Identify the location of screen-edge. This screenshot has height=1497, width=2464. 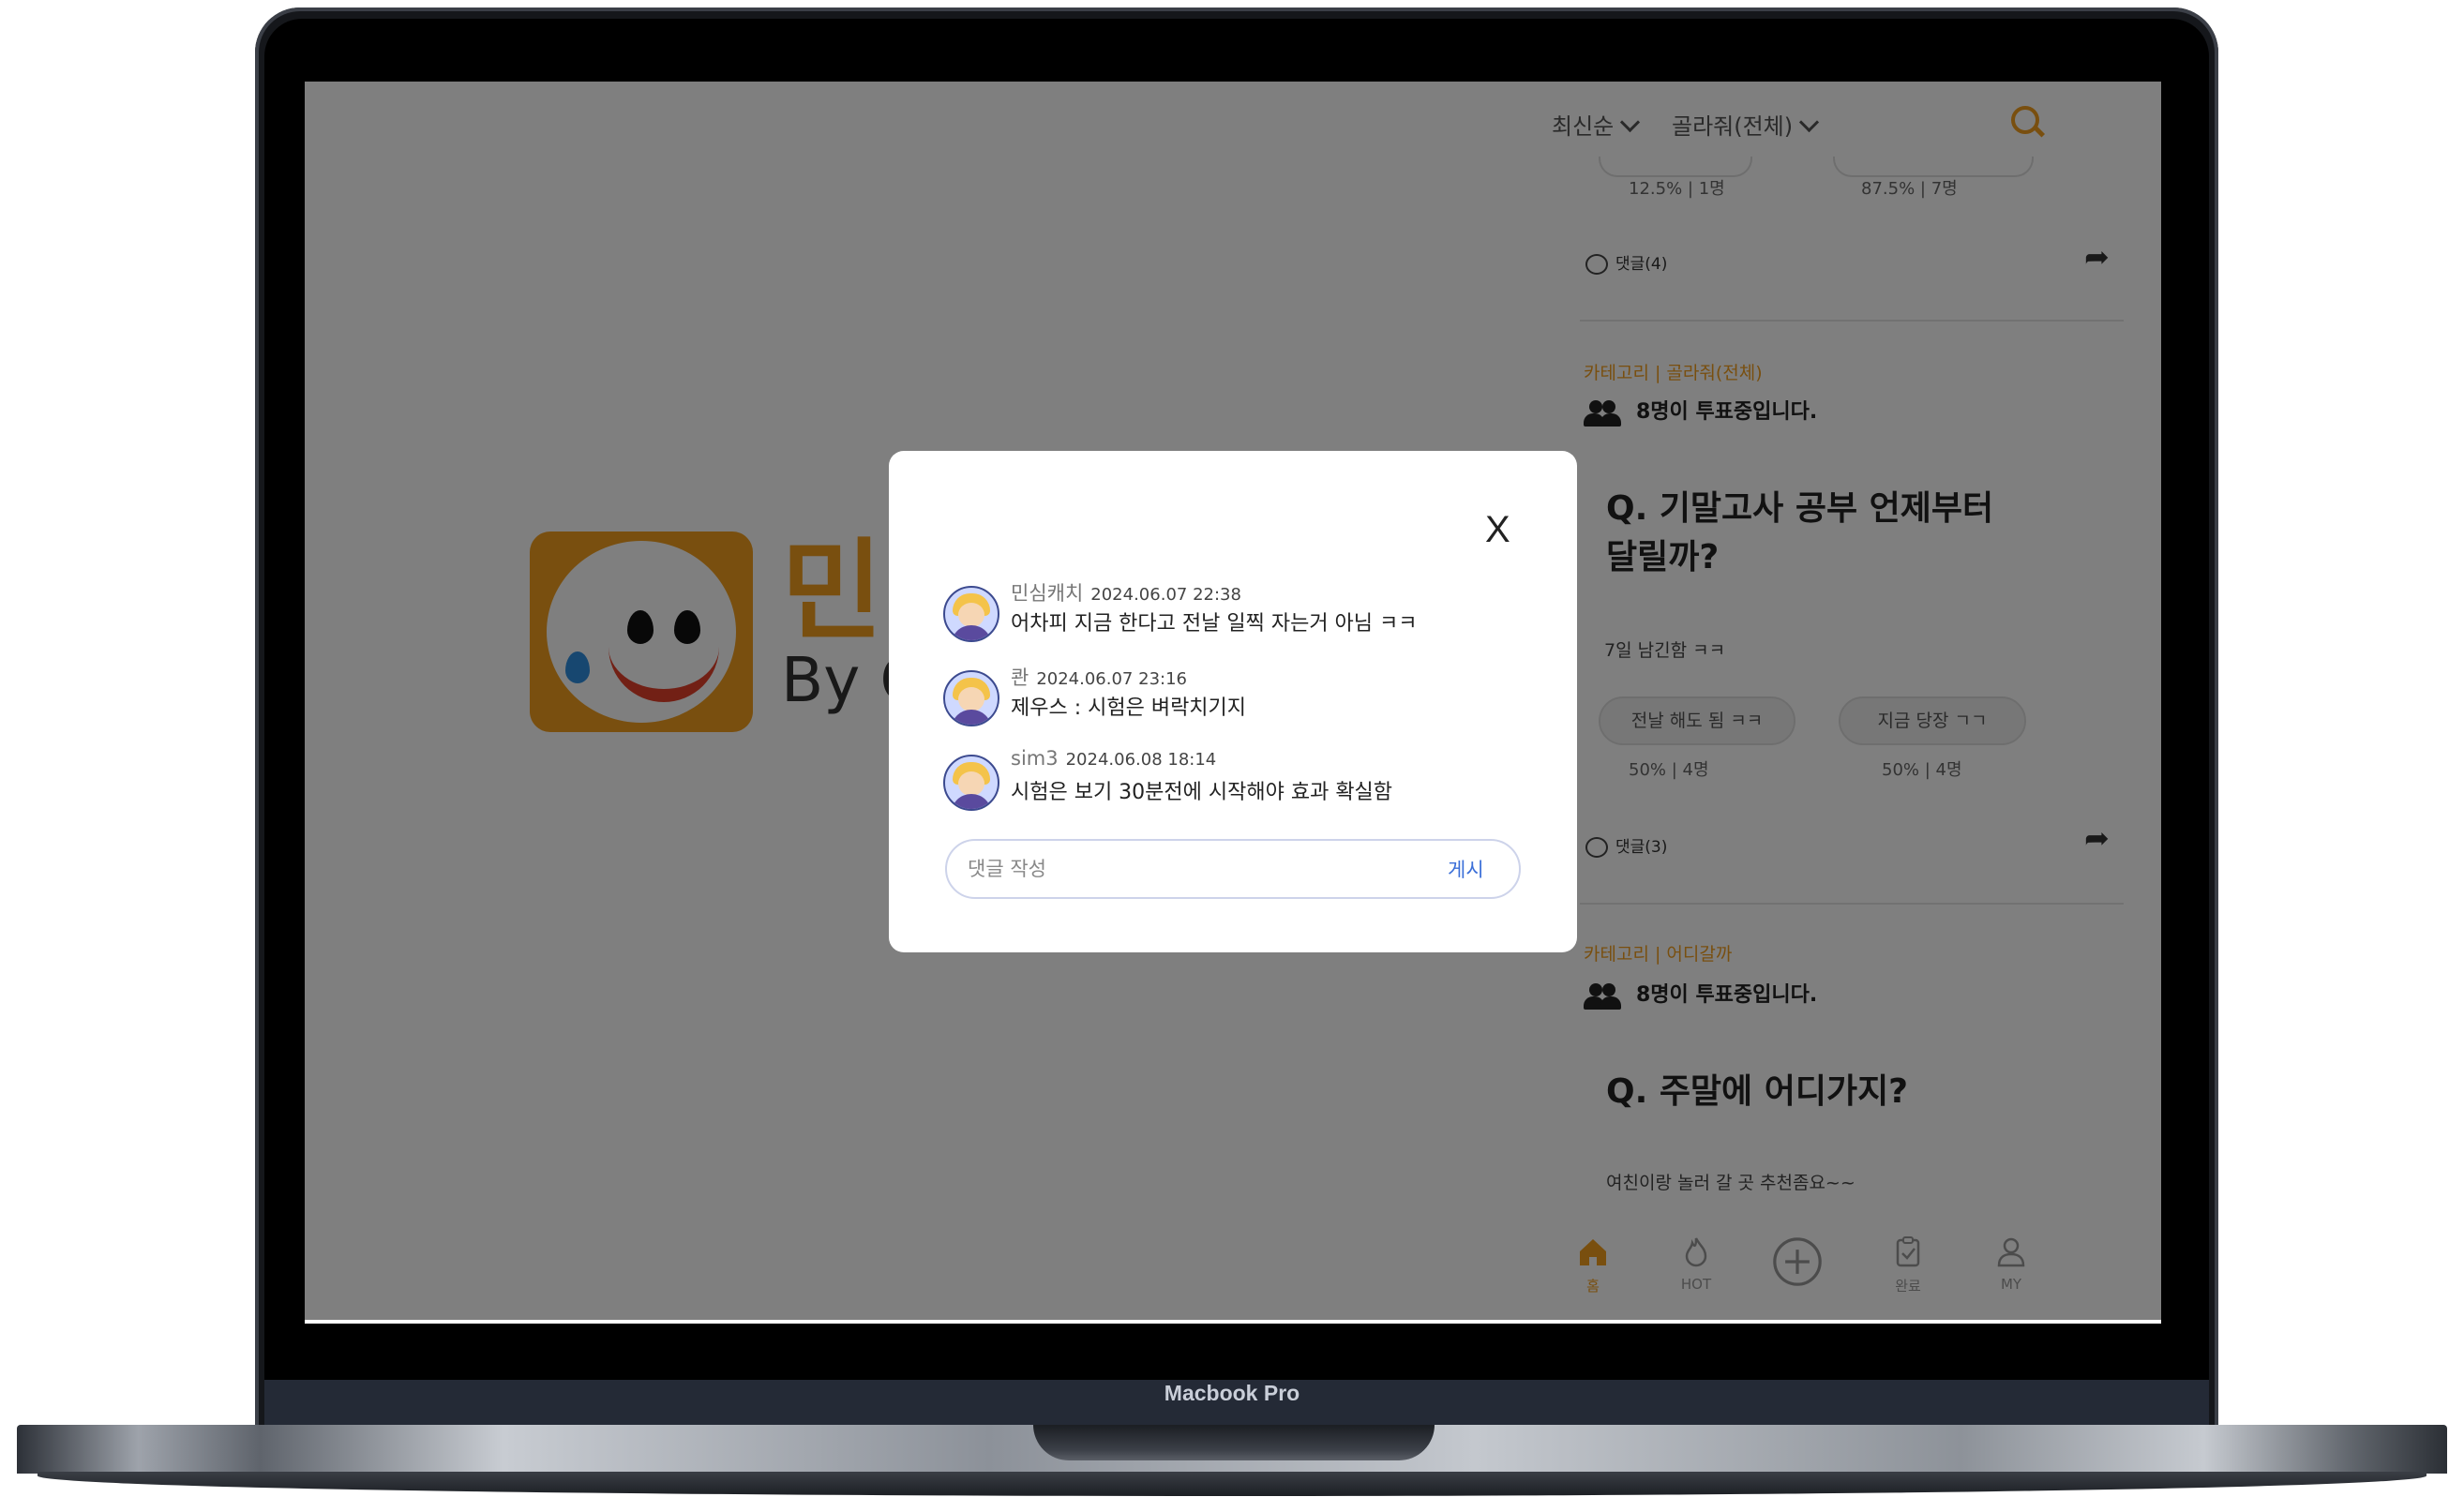
(1233, 1322).